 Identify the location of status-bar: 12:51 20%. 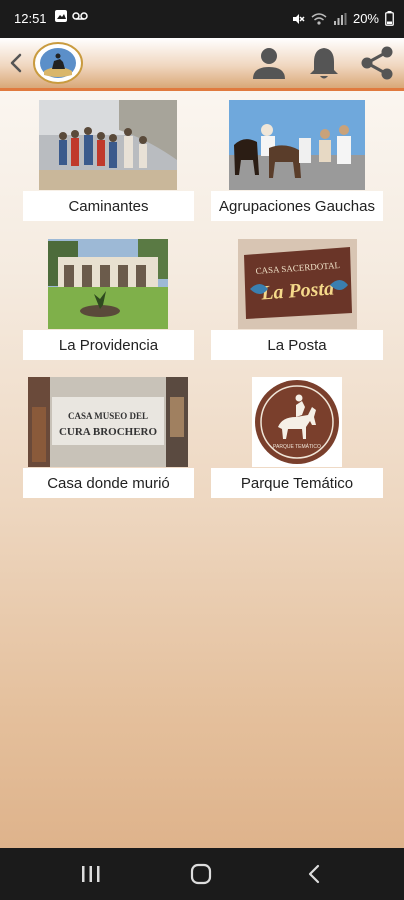
(202, 19).